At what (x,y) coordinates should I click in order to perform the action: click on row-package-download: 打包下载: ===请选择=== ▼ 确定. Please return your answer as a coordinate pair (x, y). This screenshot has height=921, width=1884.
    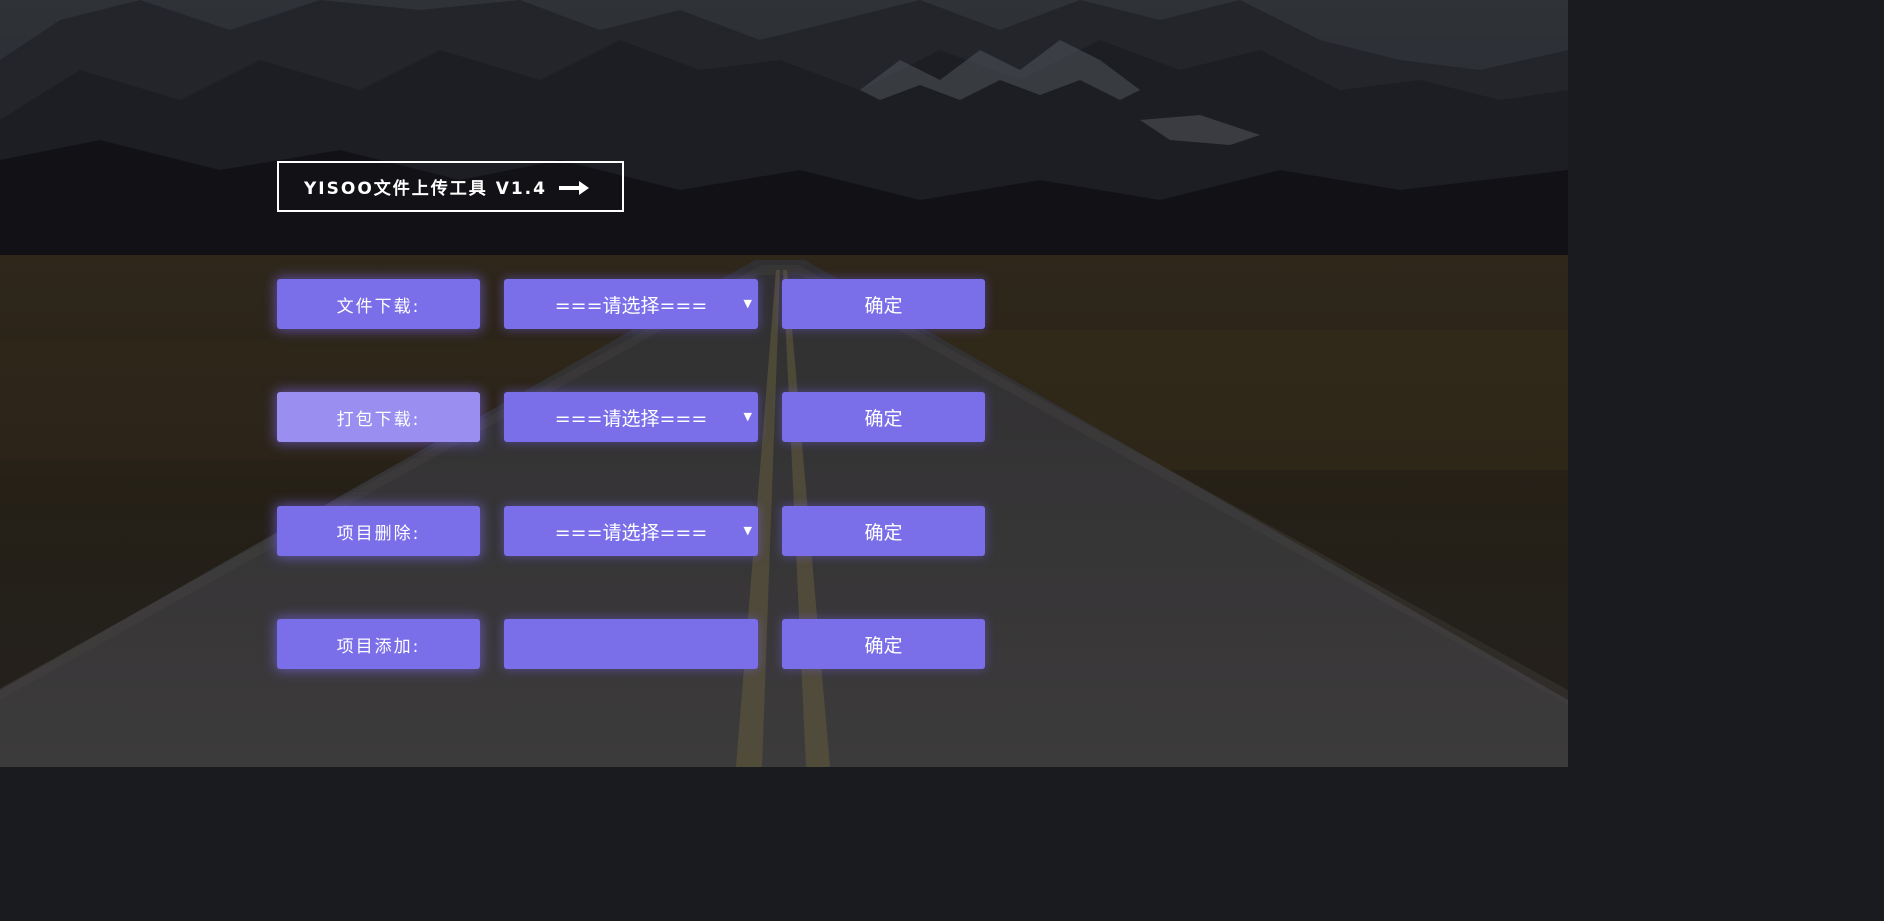
    Looking at the image, I should click on (632, 417).